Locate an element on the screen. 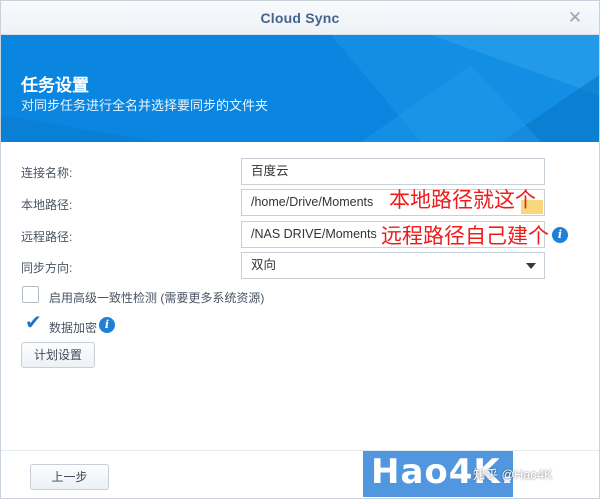 This screenshot has width=600, height=499. advanced-consistency-checkbox is located at coordinates (30, 294).